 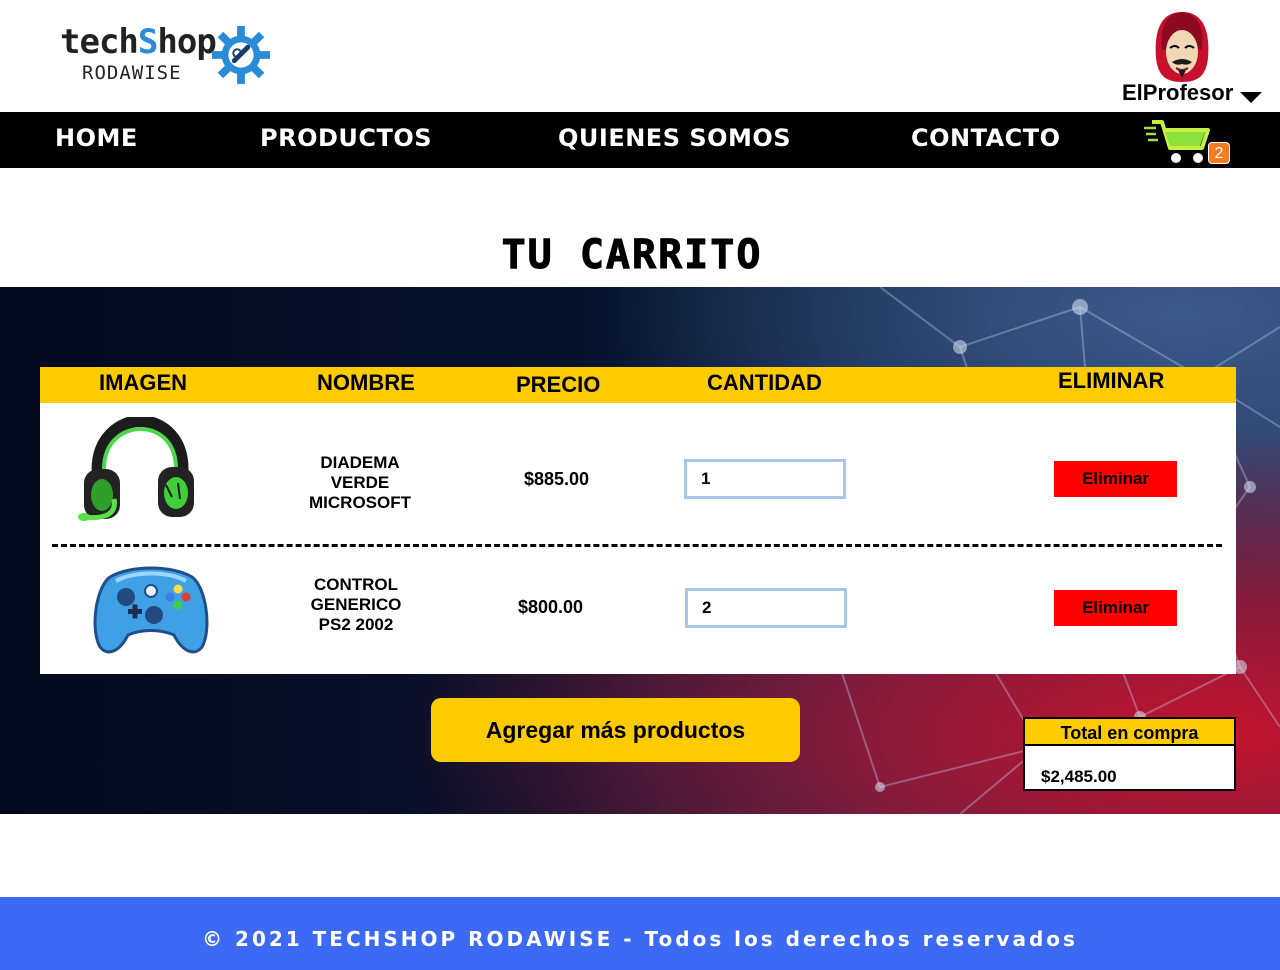 What do you see at coordinates (1177, 141) in the screenshot?
I see `shopping-cart-icon` at bounding box center [1177, 141].